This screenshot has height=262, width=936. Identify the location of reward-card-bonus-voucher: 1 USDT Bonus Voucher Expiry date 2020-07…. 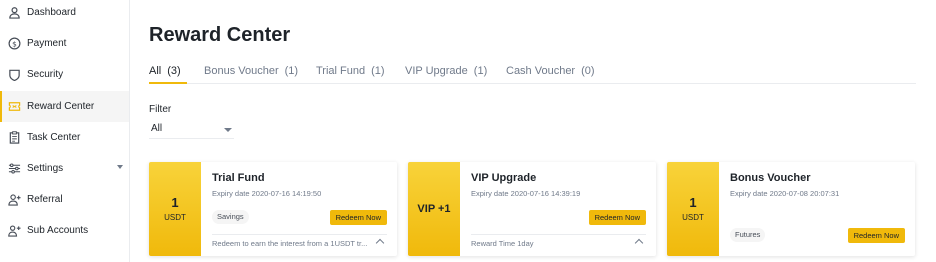
(791, 209).